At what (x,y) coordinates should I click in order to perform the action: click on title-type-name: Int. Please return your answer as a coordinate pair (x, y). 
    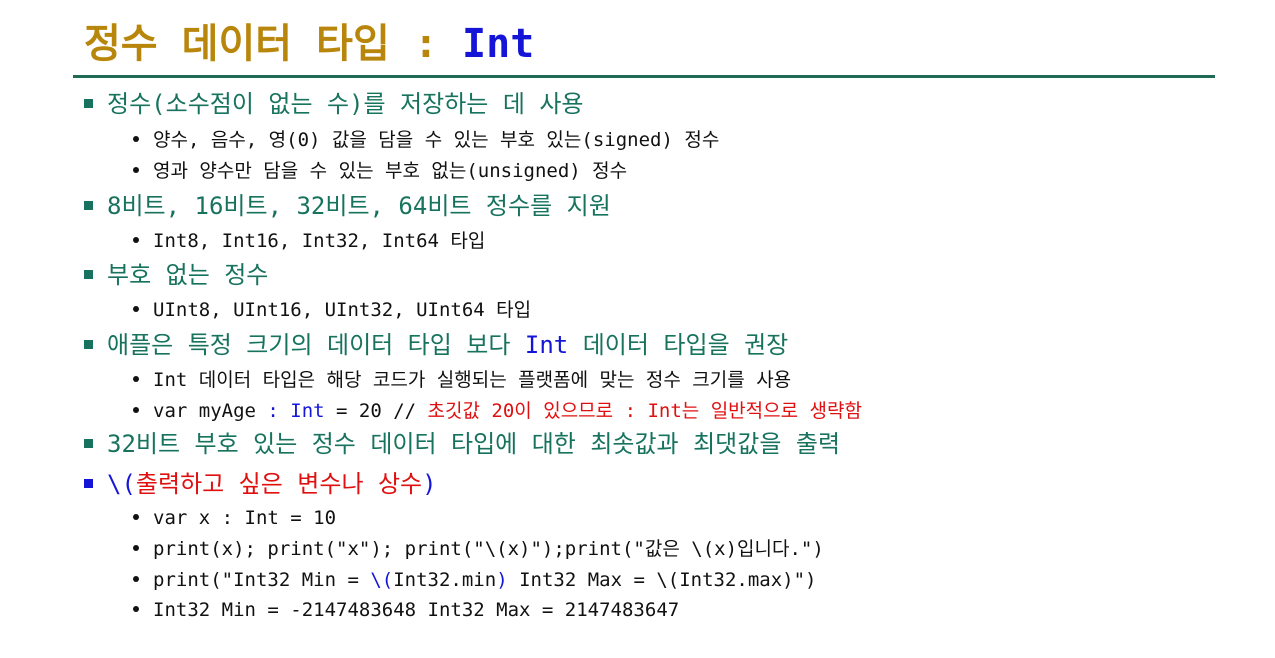
    Looking at the image, I should click on (498, 44).